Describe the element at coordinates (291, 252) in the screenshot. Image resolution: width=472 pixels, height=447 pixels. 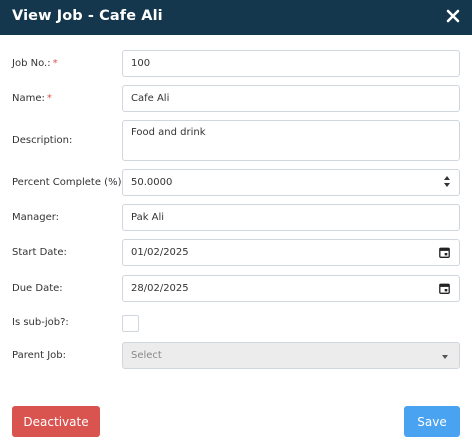
I see `start-date-input: 01/02/2025` at that location.